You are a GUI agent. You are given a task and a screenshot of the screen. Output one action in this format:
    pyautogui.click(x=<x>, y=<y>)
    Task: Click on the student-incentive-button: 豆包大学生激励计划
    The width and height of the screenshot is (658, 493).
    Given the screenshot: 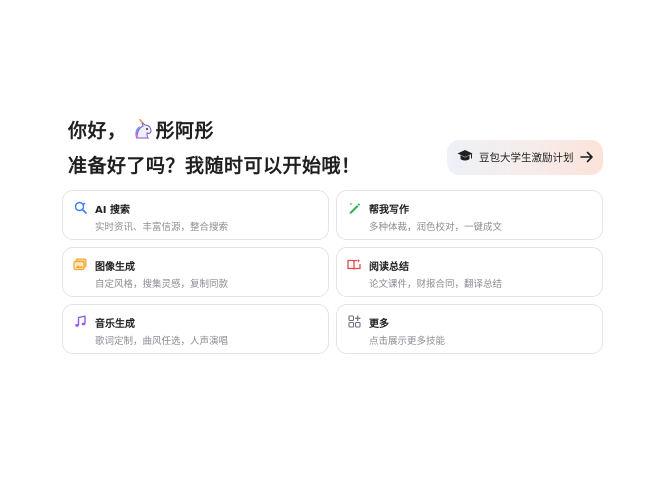 What is the action you would take?
    pyautogui.click(x=525, y=157)
    